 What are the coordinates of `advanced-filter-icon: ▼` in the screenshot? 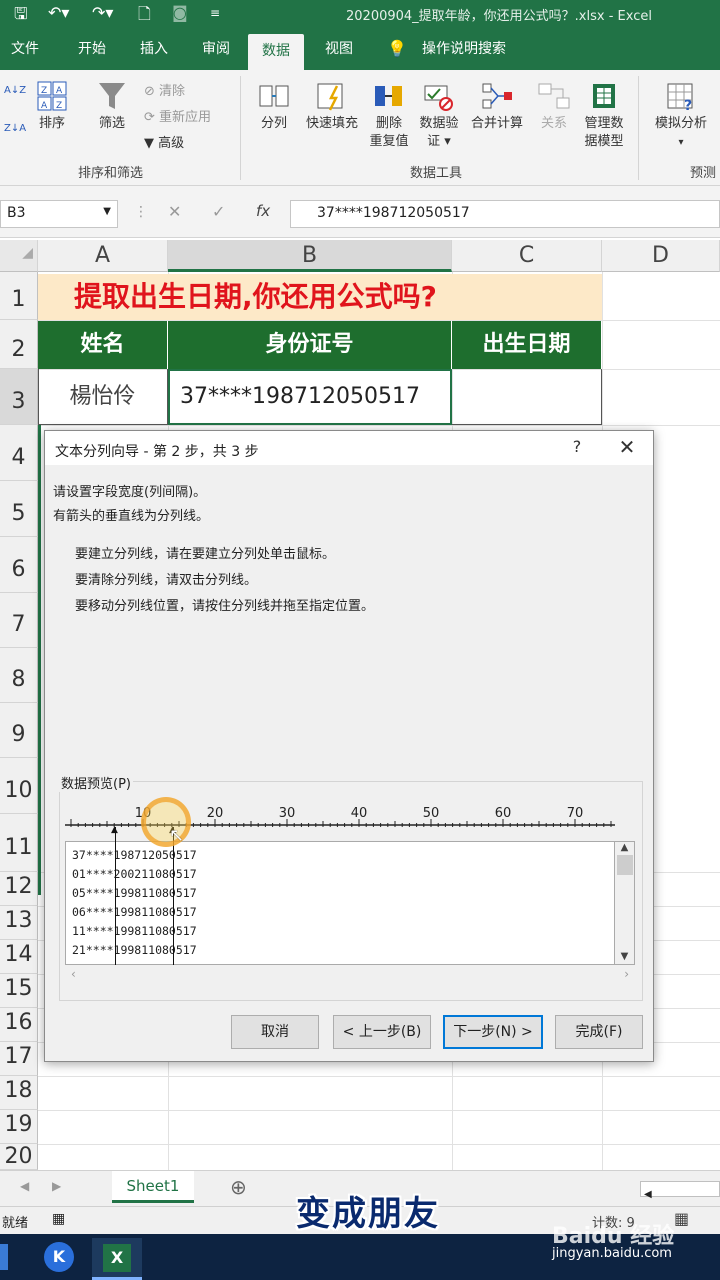 It's located at (151, 143).